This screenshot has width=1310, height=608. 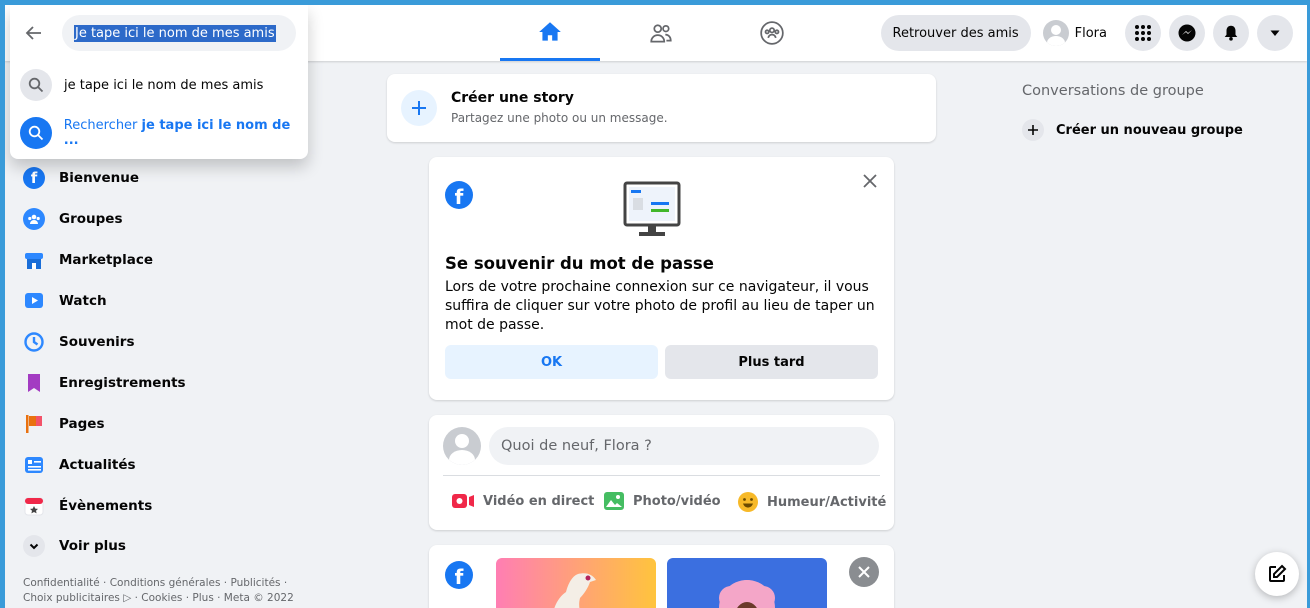 What do you see at coordinates (1090, 33) in the screenshot?
I see `profile-name: Flora` at bounding box center [1090, 33].